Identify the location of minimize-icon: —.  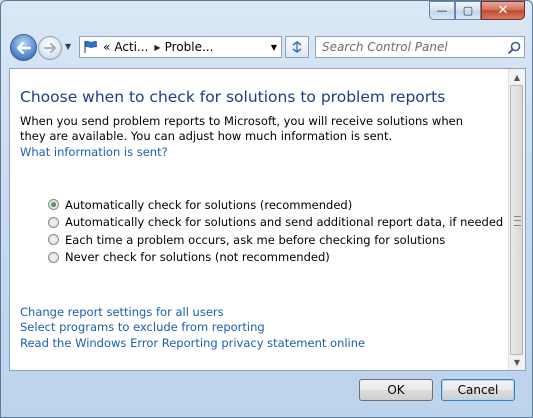
(442, 10).